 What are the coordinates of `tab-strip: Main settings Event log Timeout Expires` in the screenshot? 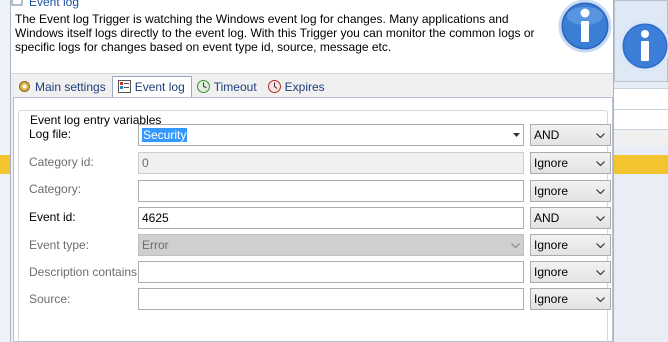 It's located at (172, 87).